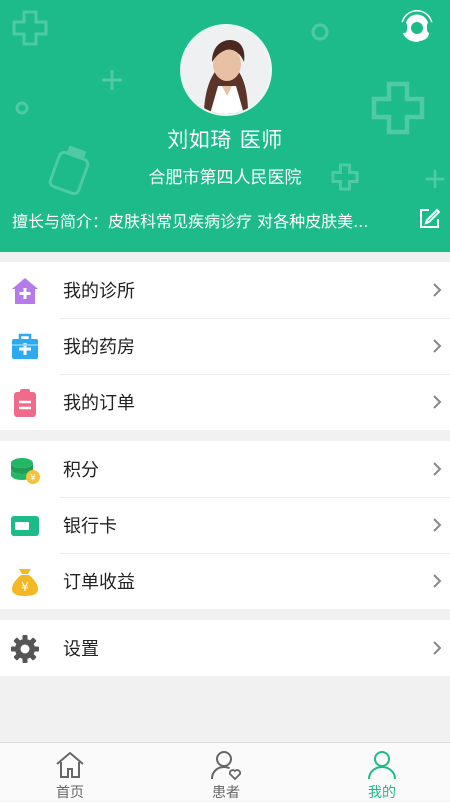 Image resolution: width=450 pixels, height=802 pixels. I want to click on pharmacy-cross-decor-icon, so click(30, 28).